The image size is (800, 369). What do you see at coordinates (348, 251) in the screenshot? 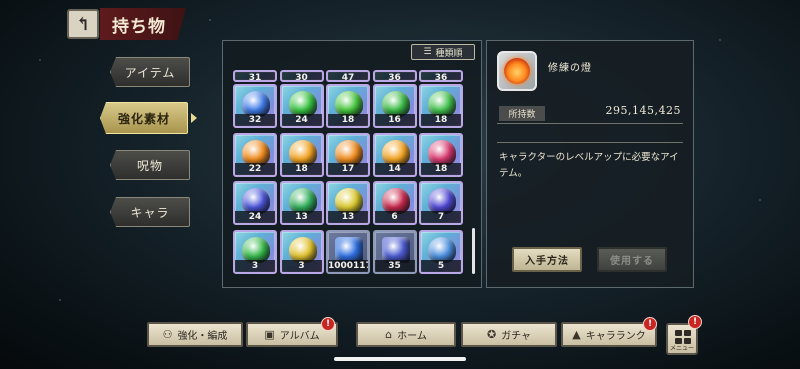
I see `item-slot: 1000117` at bounding box center [348, 251].